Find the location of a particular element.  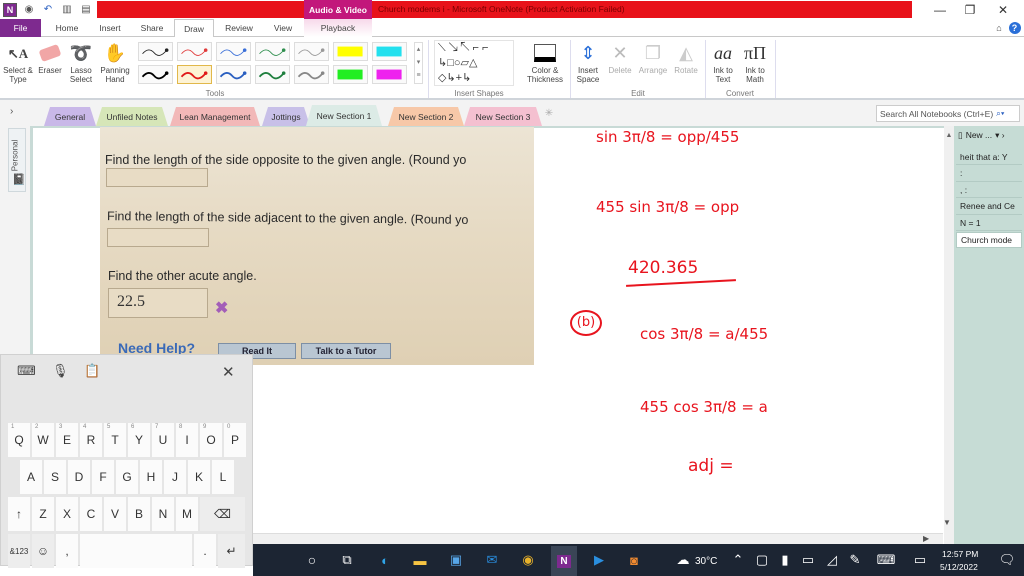

section-tab: New Section 1 is located at coordinates (344, 115).